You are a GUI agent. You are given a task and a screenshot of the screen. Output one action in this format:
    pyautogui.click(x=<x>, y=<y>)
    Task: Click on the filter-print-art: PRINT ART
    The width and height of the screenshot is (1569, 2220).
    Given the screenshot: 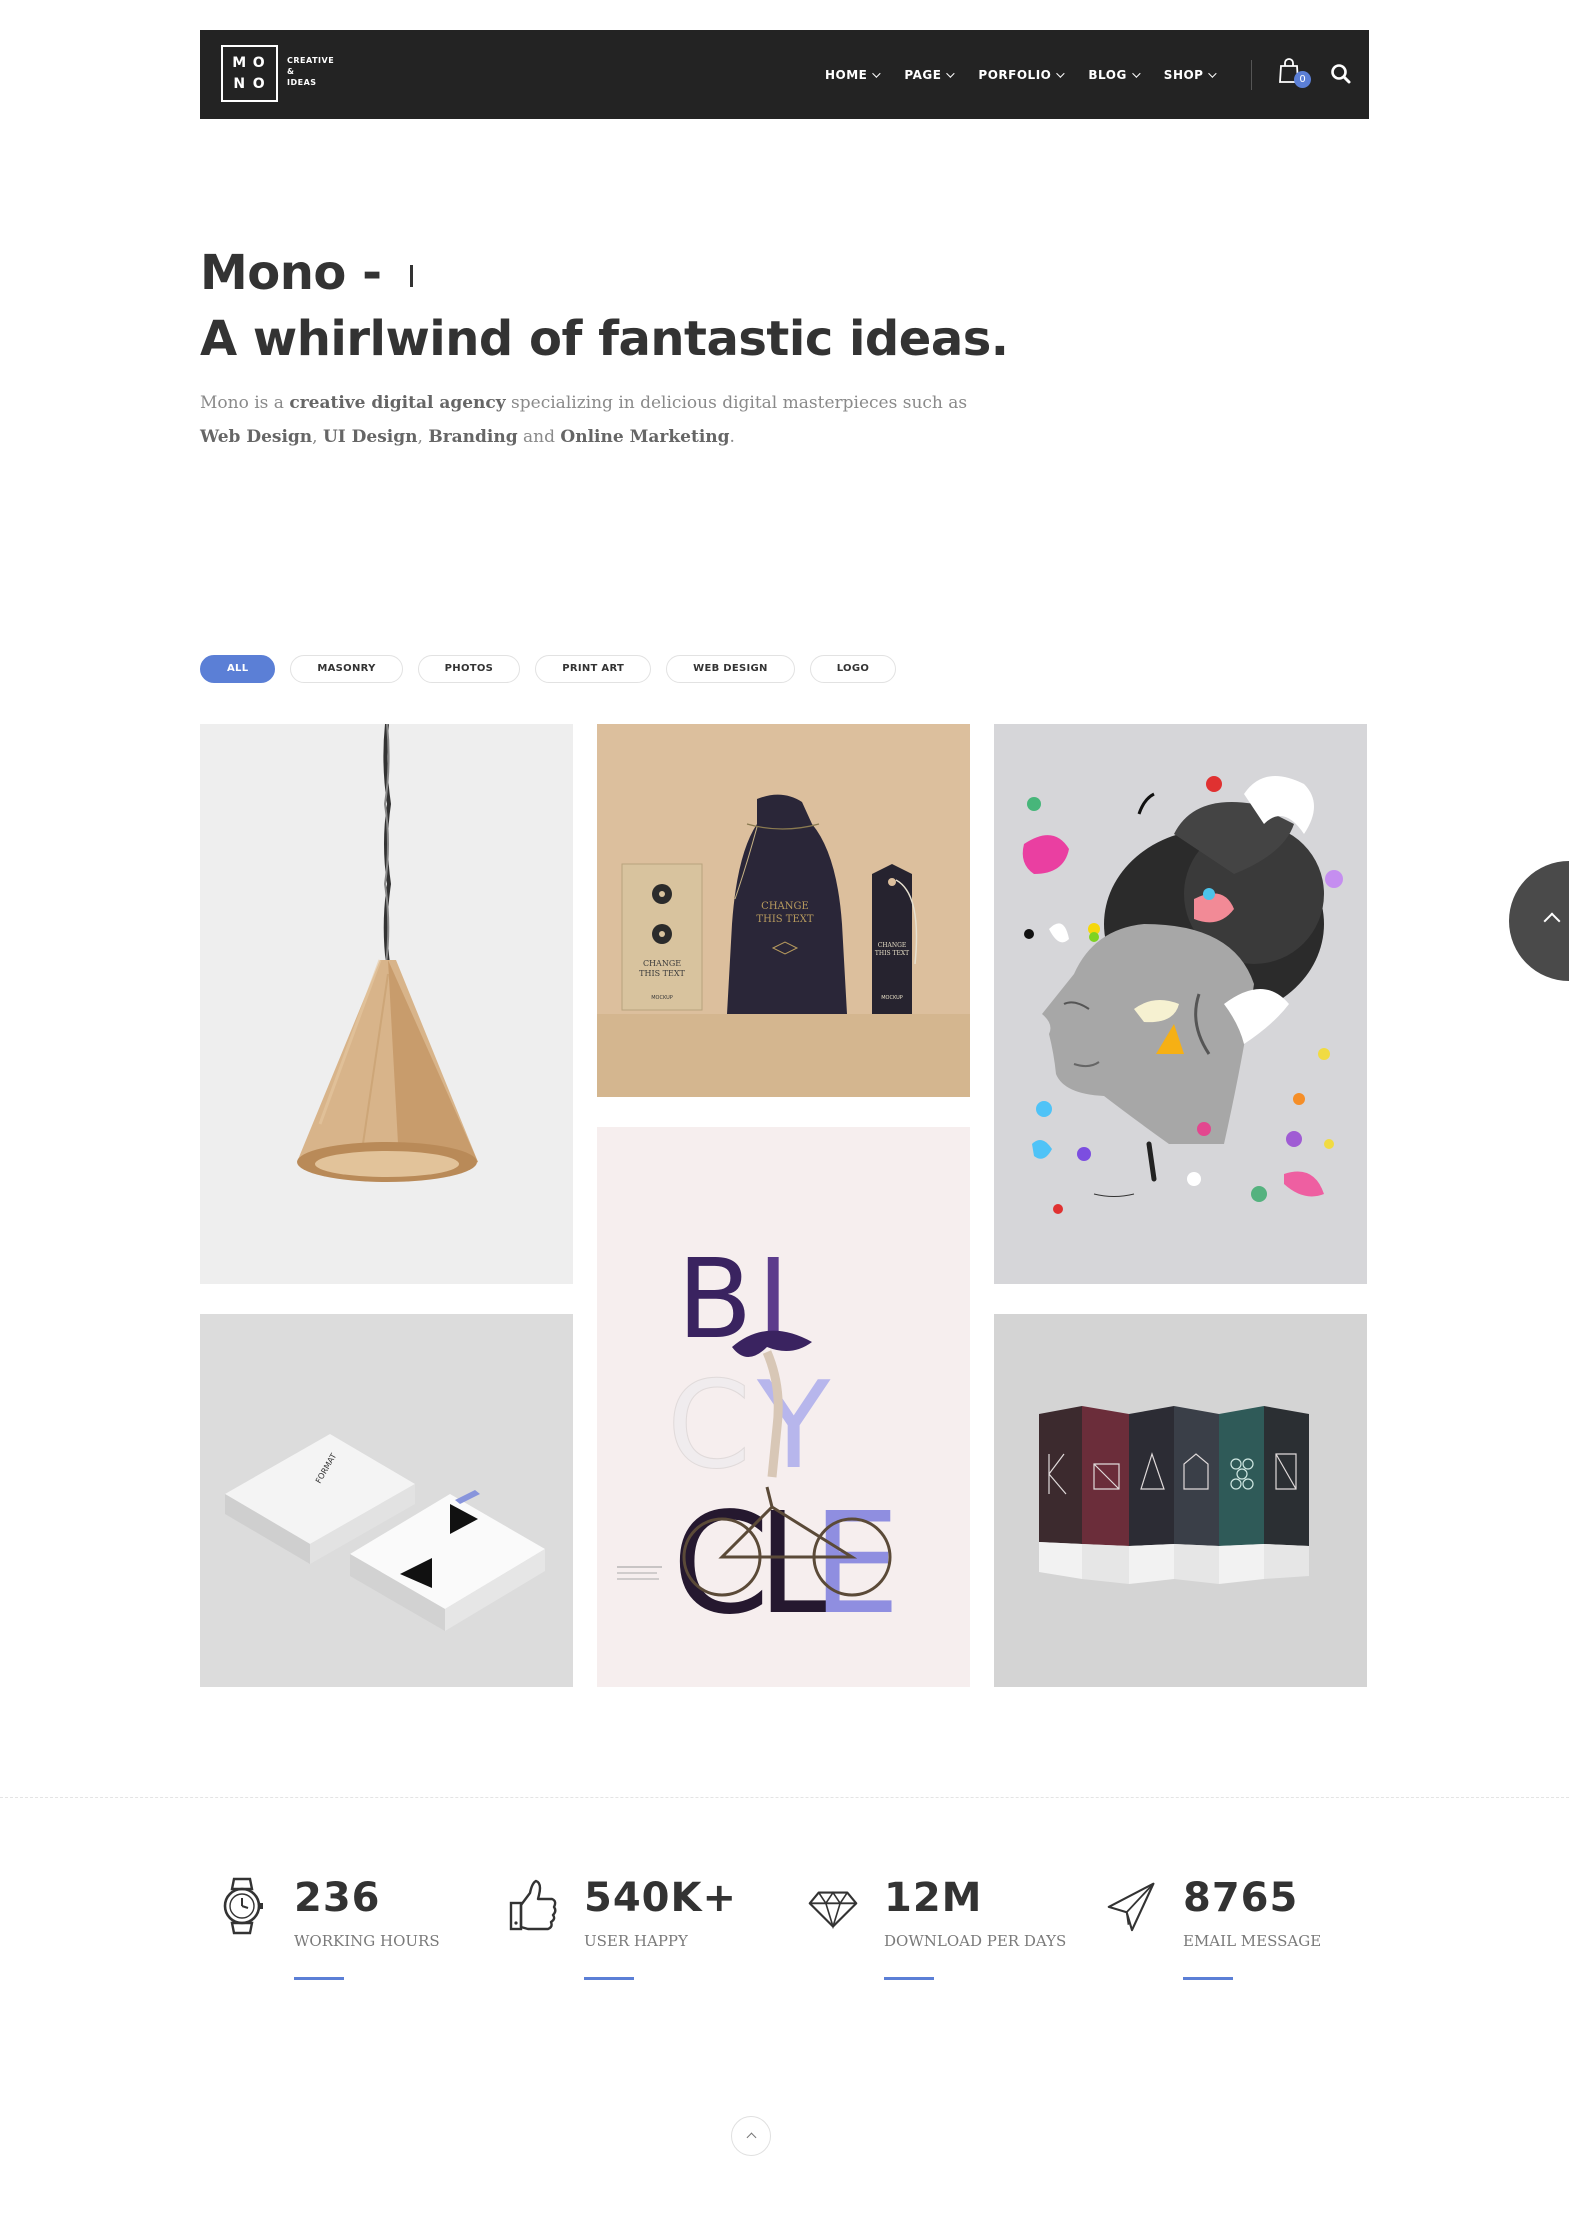 What is the action you would take?
    pyautogui.click(x=593, y=669)
    